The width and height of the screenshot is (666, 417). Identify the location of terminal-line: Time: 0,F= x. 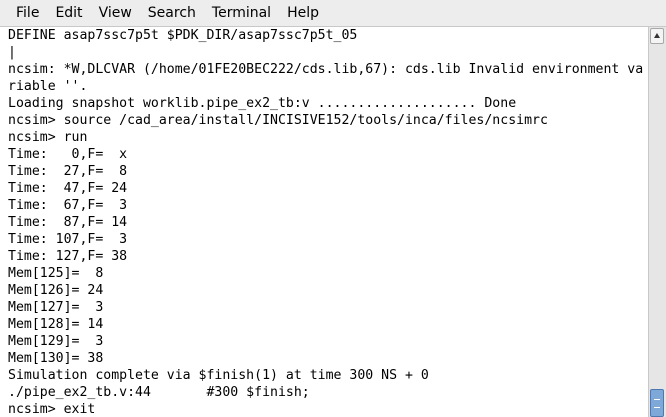
(68, 154).